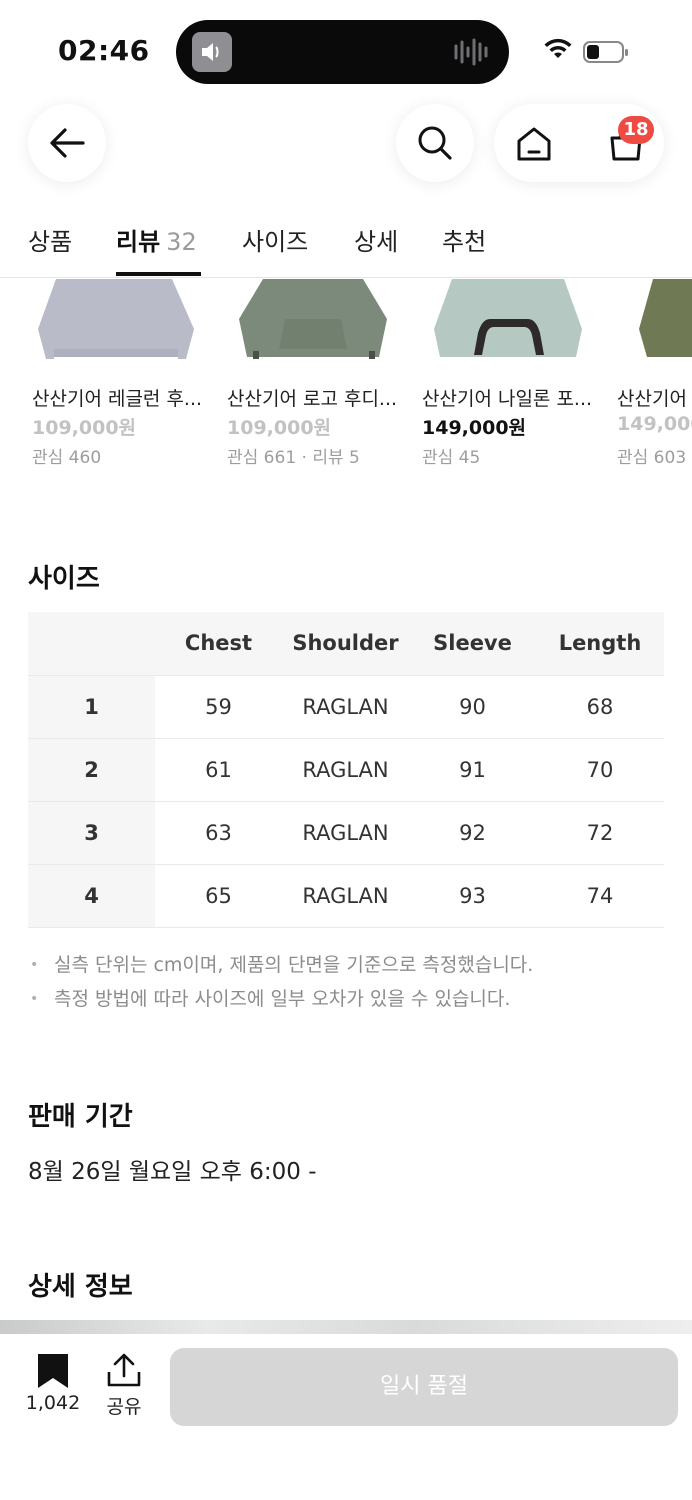  What do you see at coordinates (348, 1001) in the screenshot?
I see `size-note: 측정 방법에 따라 사이즈에 일부 오차가 있을 수 있습니다.` at bounding box center [348, 1001].